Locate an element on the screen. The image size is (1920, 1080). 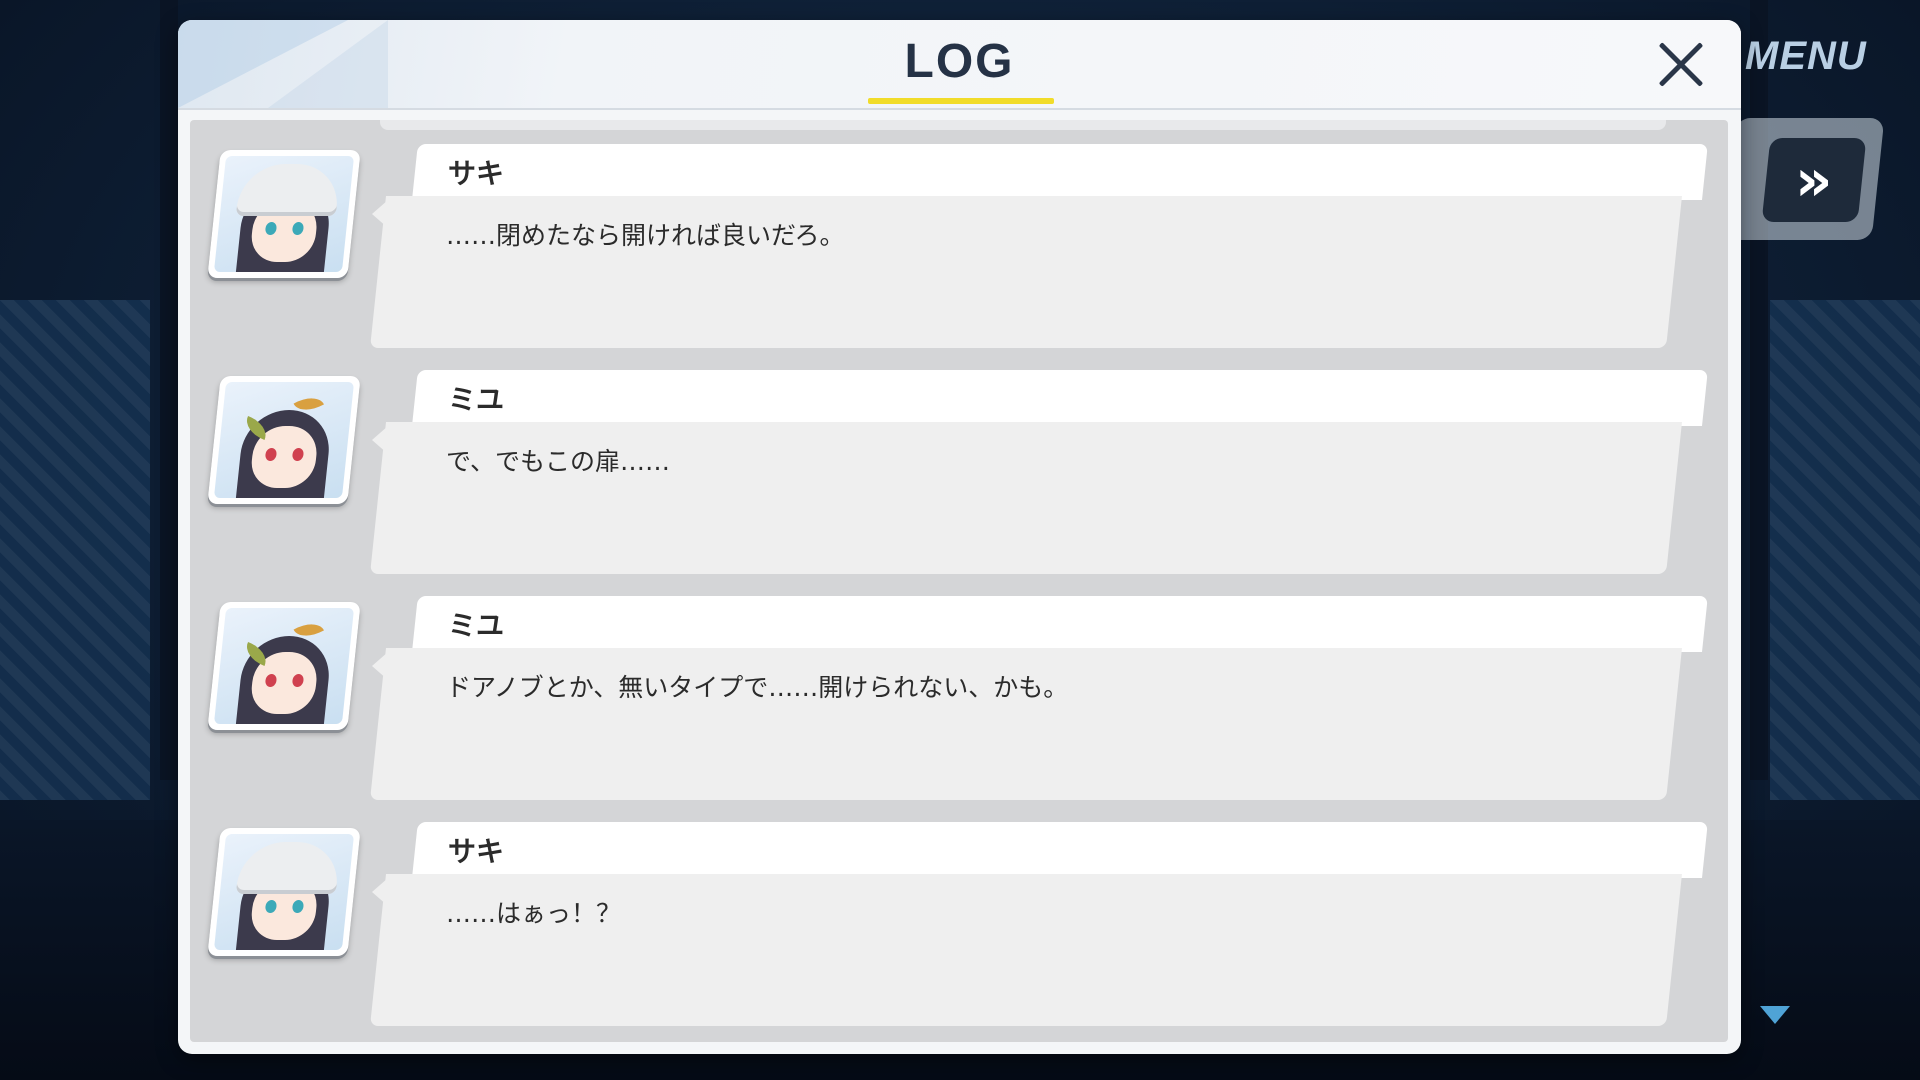
close-button: × is located at coordinates (1681, 65).